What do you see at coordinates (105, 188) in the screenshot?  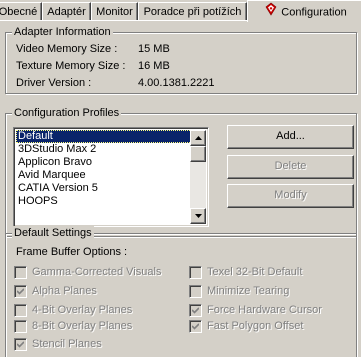 I see `list-item: CATIA Version 5` at bounding box center [105, 188].